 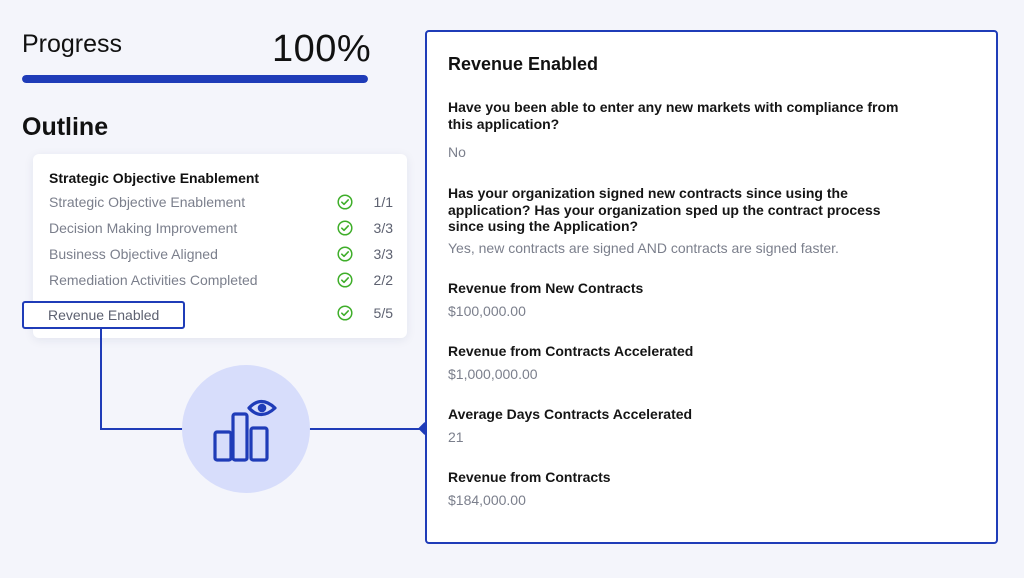 I want to click on value-revenue-new-contracts: $100,000.00, so click(x=487, y=311).